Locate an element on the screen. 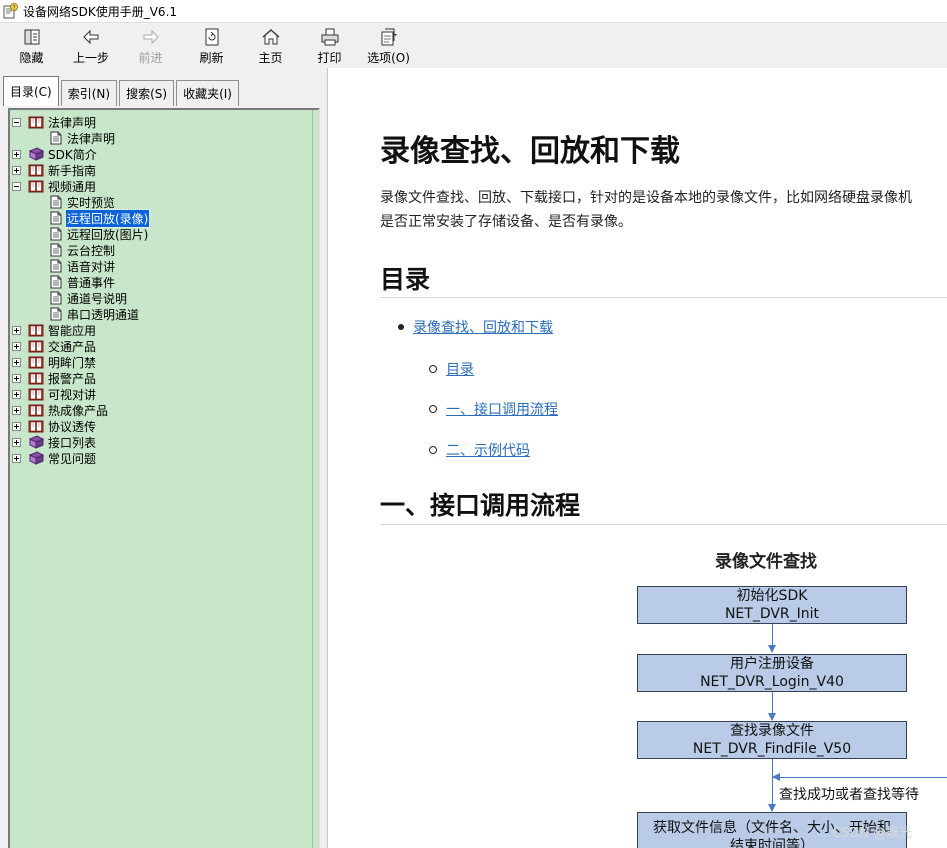  title-bar: ? 设备网络SDK使用手册_V6.1 is located at coordinates (473, 11).